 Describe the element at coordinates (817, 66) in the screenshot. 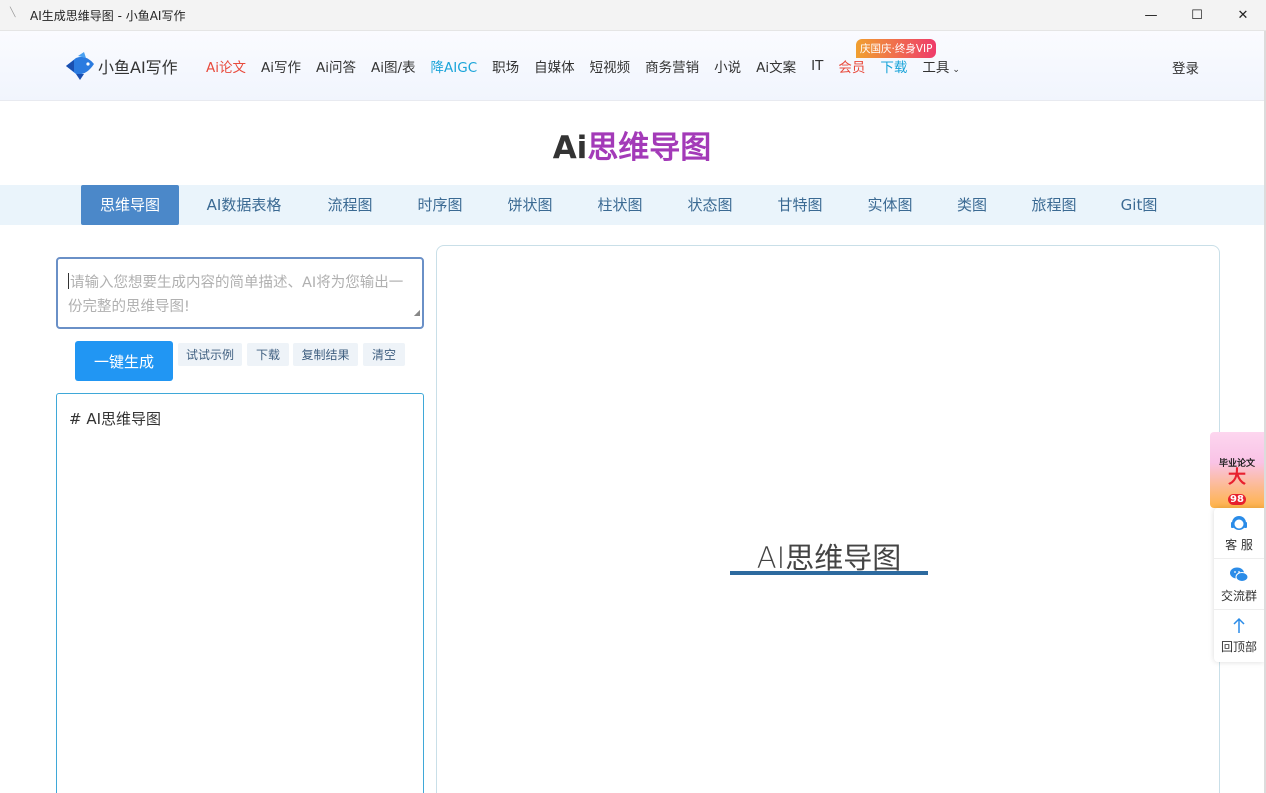

I see `nav-link-it: IT` at that location.